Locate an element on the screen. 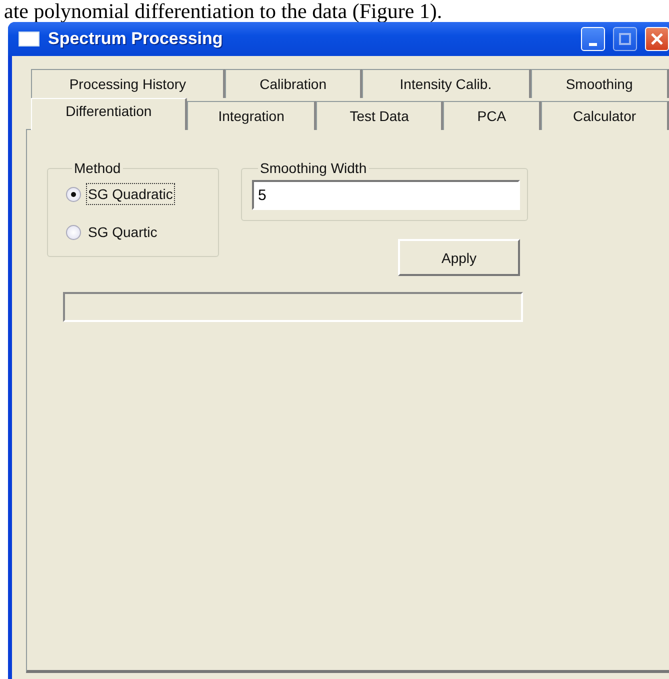  tab: Intensity Calib. is located at coordinates (446, 83).